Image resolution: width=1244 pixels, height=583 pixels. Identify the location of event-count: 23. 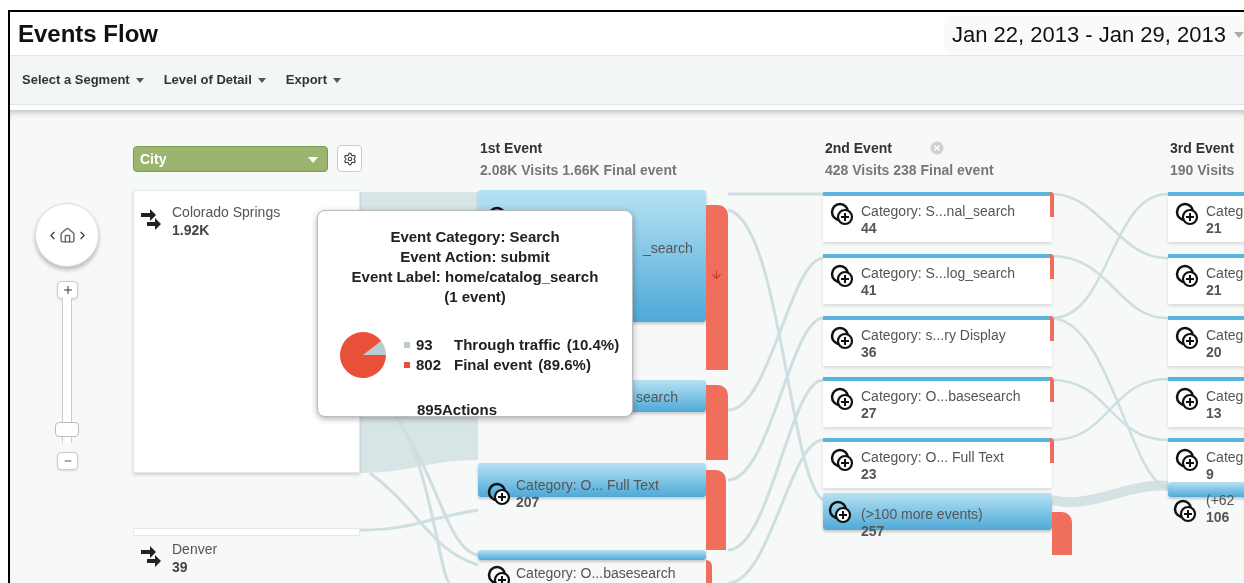
(869, 474).